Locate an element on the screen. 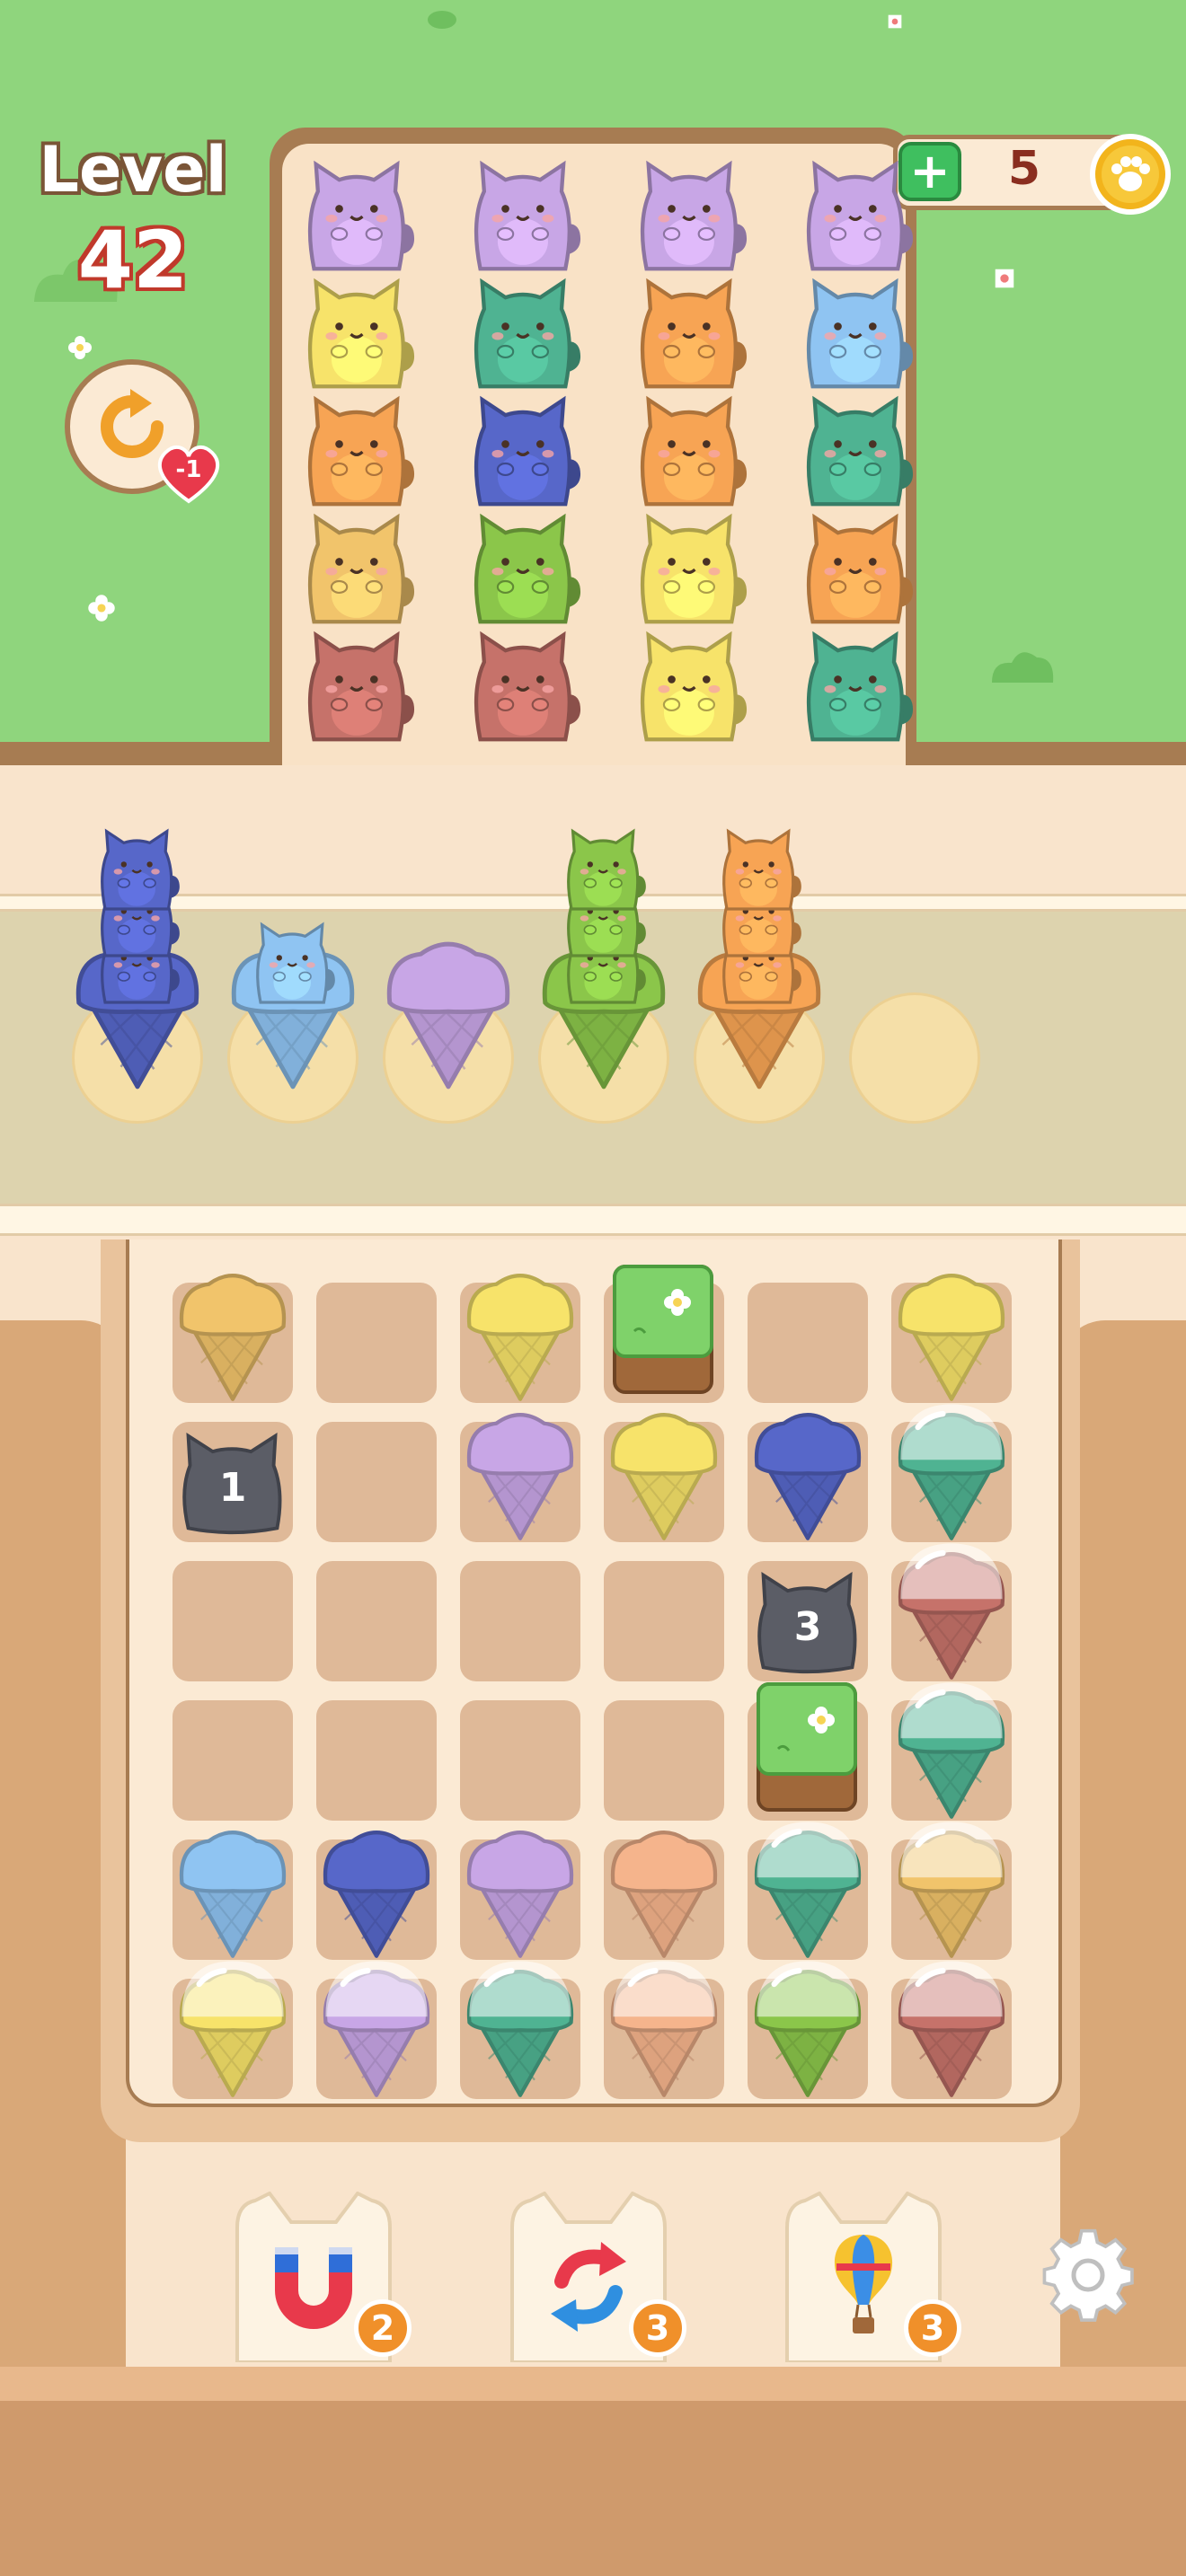 The height and width of the screenshot is (2576, 1186). undo-cost-label: -1 is located at coordinates (188, 469).